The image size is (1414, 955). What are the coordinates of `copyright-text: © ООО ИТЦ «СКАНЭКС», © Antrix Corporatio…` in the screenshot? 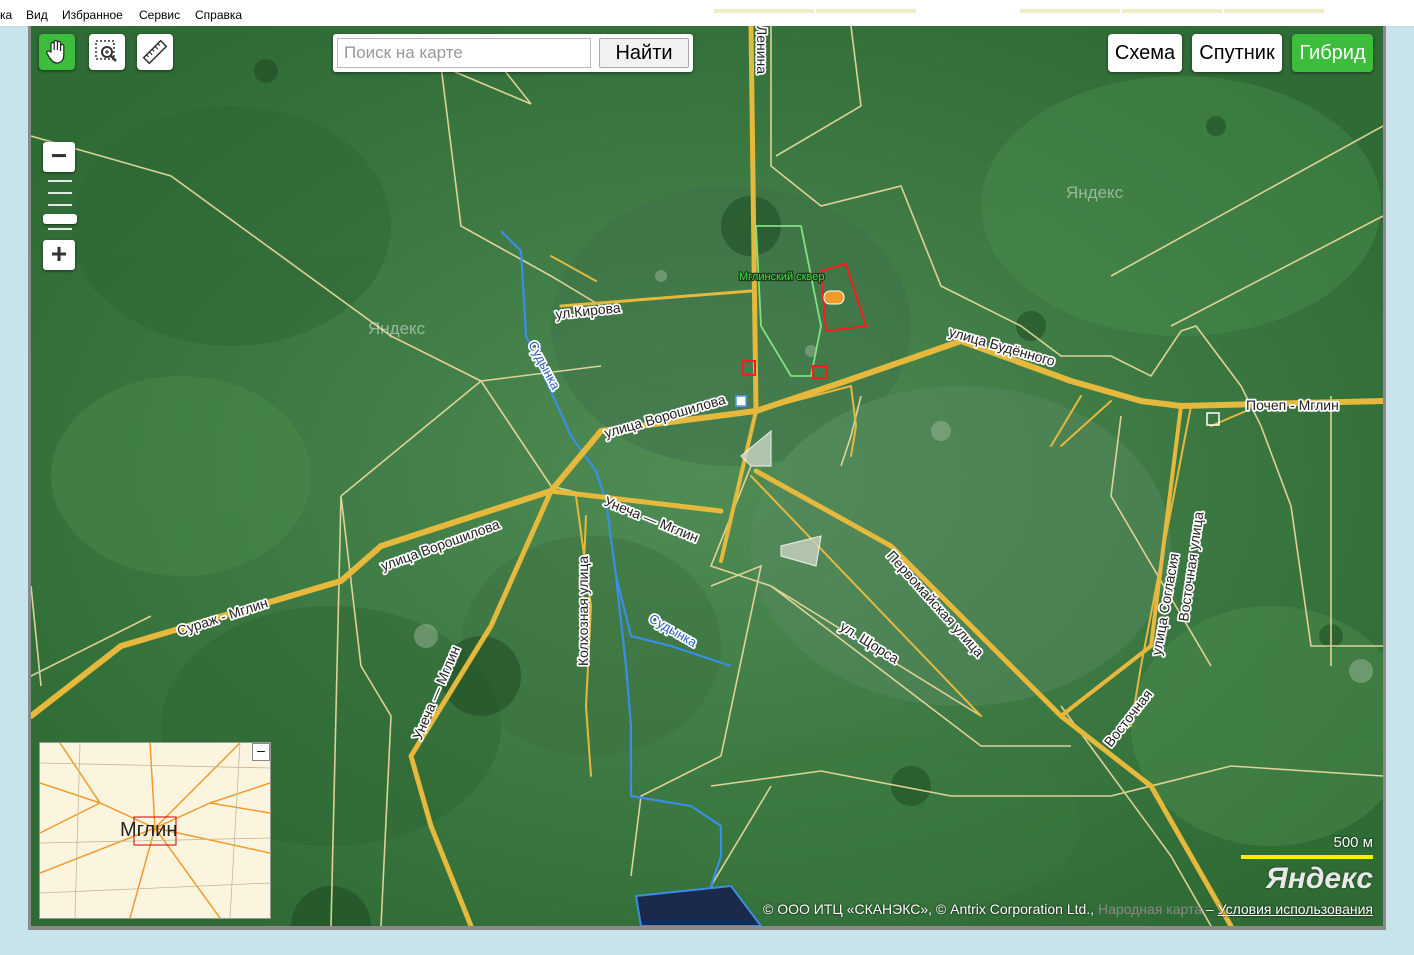 It's located at (929, 909).